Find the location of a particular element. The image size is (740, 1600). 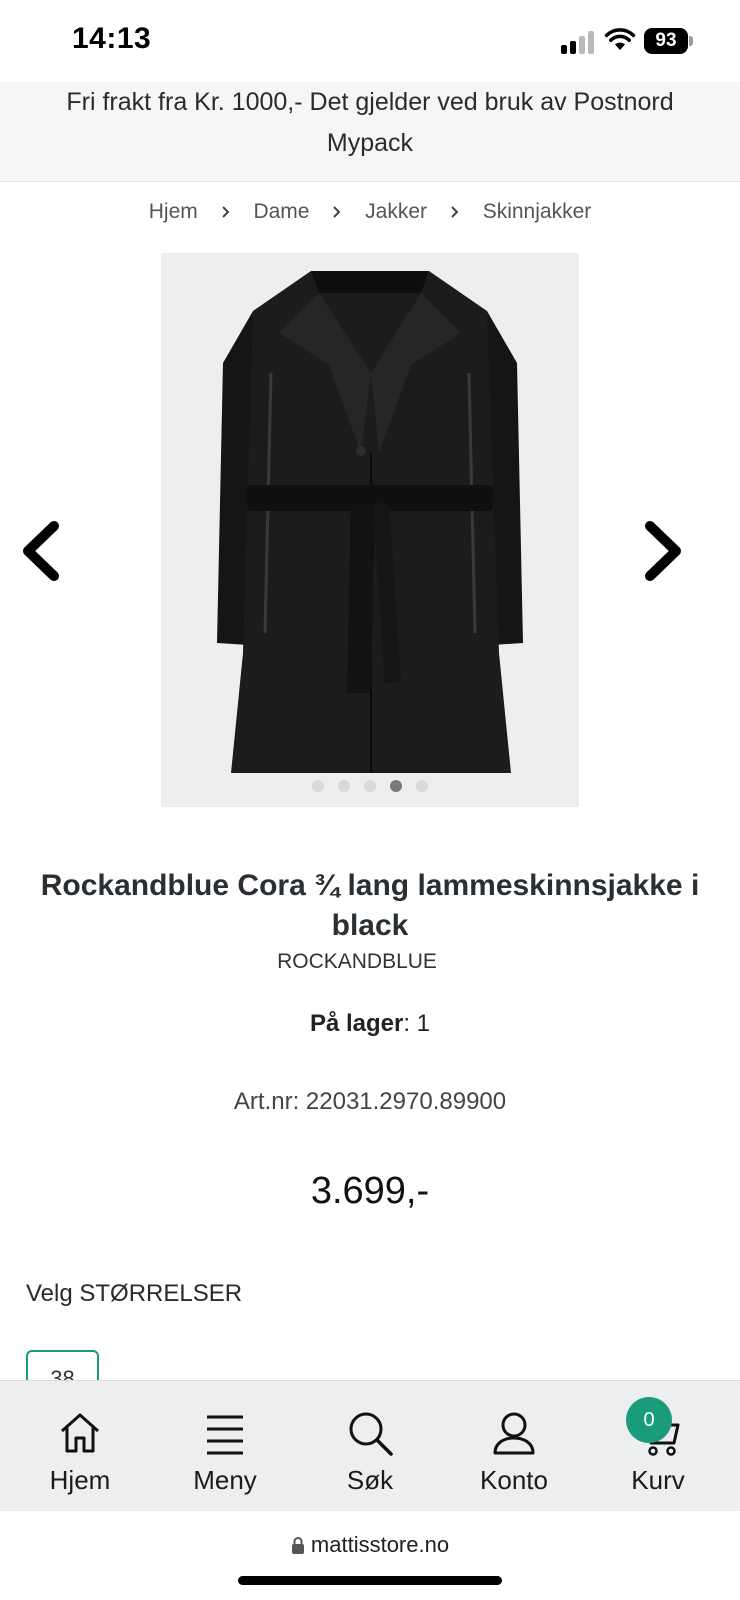

url-text: mattisstore.no is located at coordinates (380, 1544).